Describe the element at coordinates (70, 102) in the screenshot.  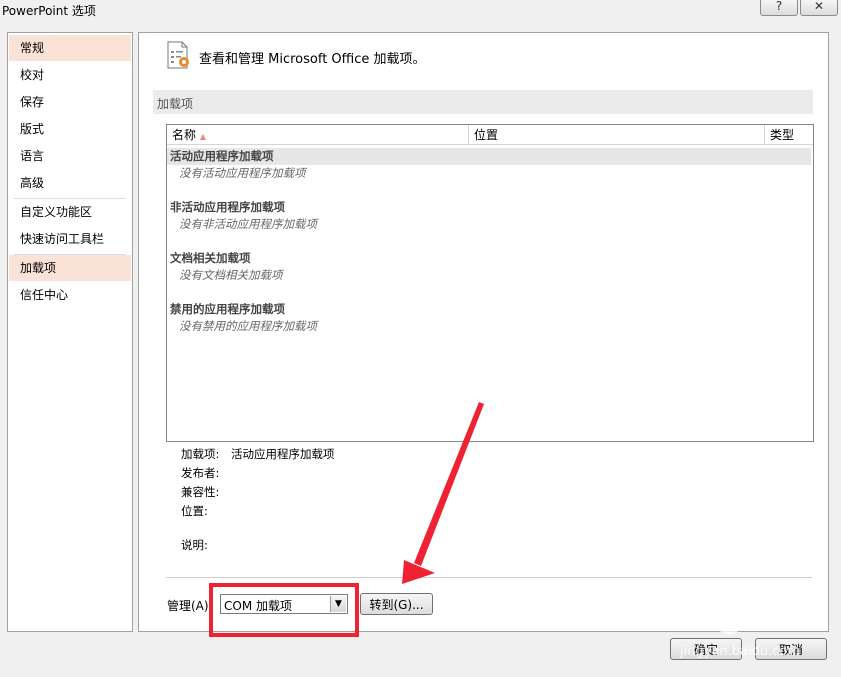
I see `sidebar-item-save: 保存` at that location.